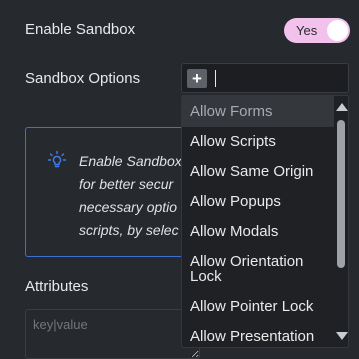 The width and height of the screenshot is (359, 359). Describe the element at coordinates (342, 107) in the screenshot. I see `scroll-up-arrow-icon` at that location.